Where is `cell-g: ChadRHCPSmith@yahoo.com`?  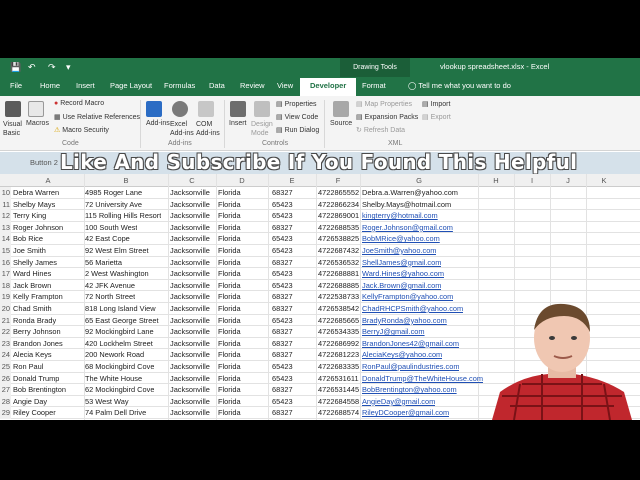
cell-g: ChadRHCPSmith@yahoo.com is located at coordinates (412, 308).